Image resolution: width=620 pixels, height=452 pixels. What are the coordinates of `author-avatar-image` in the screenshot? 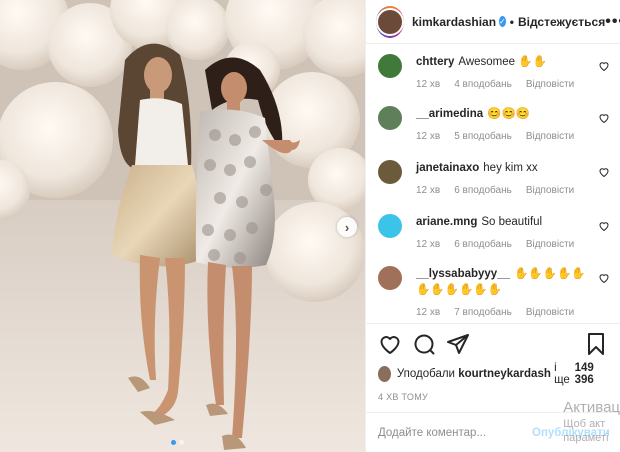 It's located at (390, 21).